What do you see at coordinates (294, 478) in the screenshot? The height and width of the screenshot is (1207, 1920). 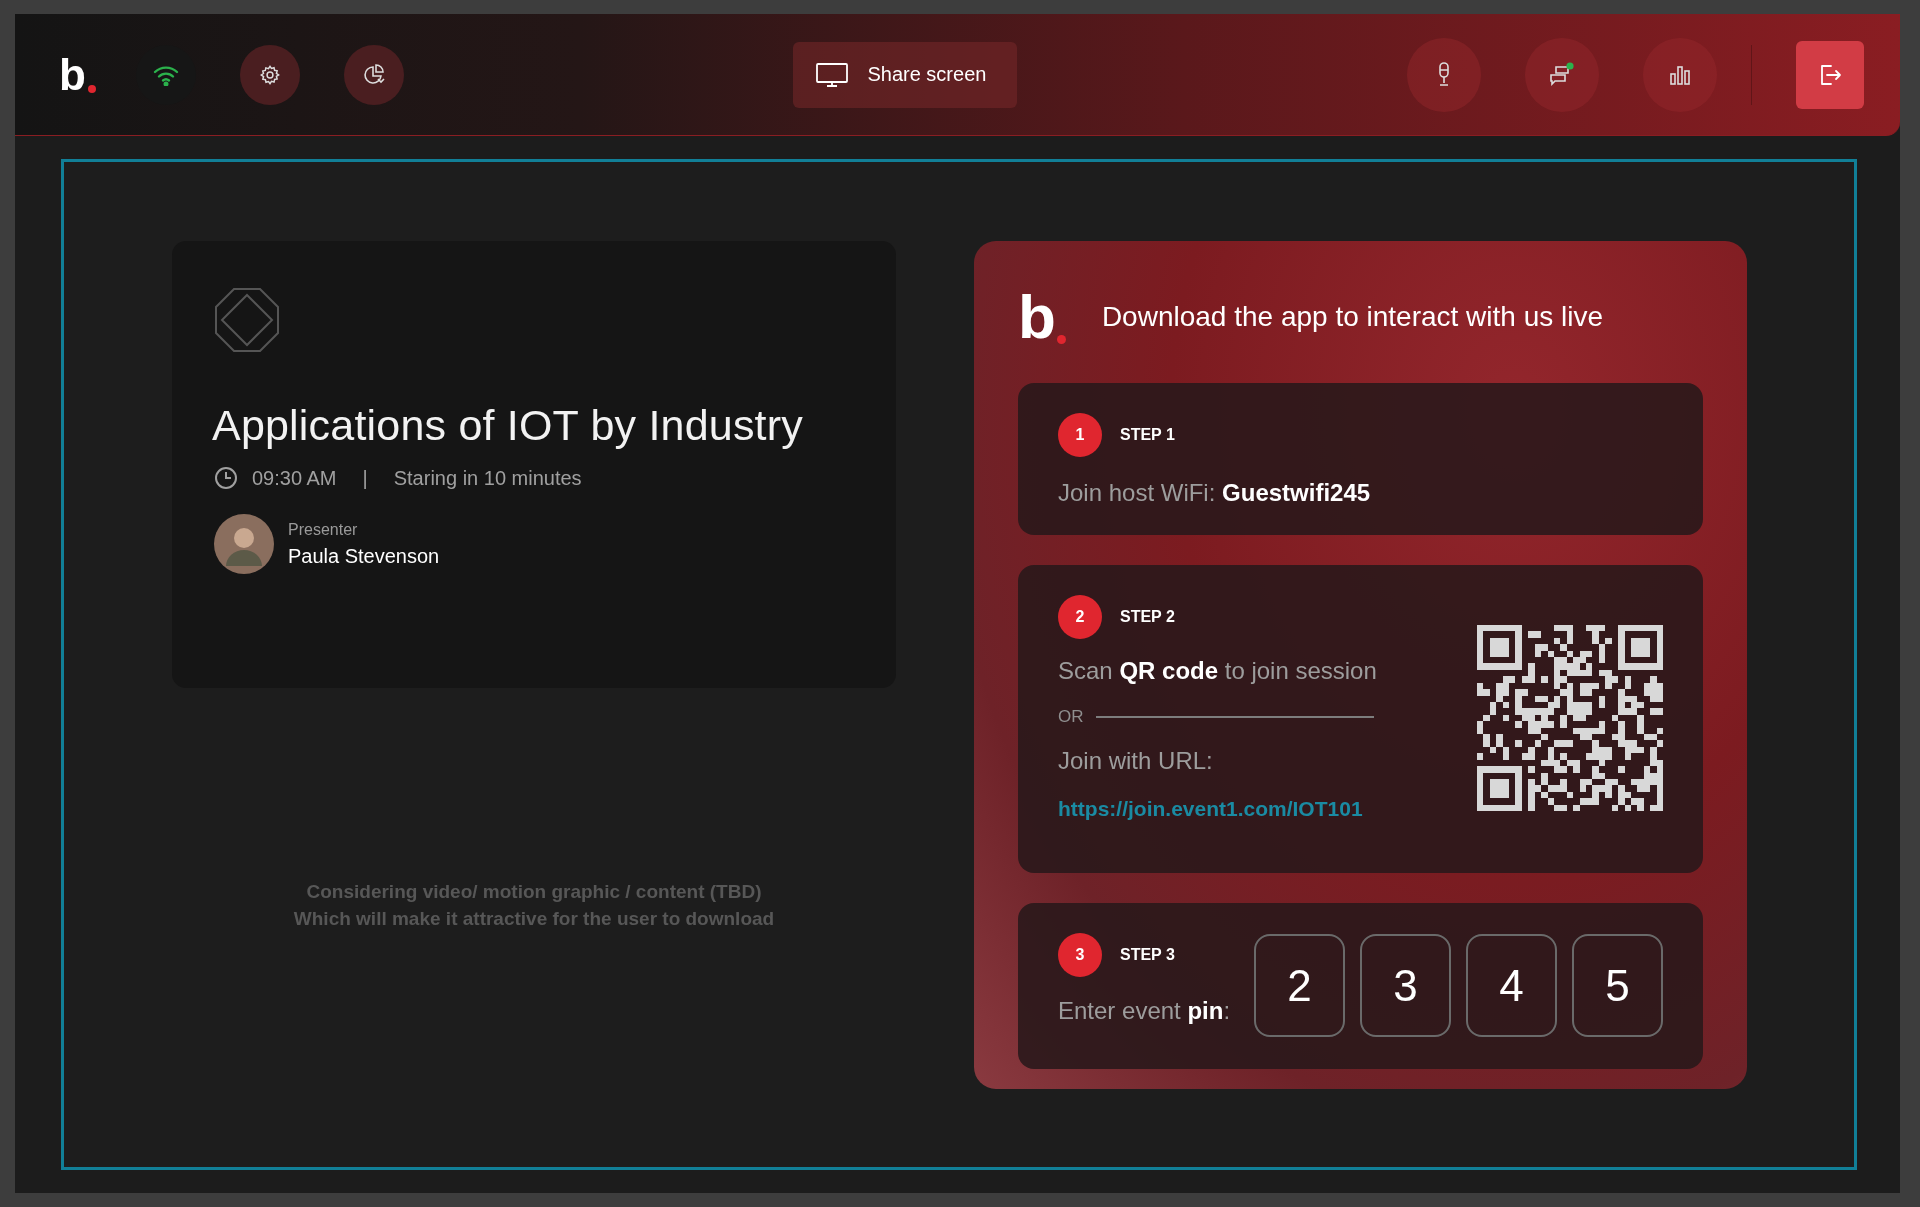 I see `session-time: 09:30 AM` at bounding box center [294, 478].